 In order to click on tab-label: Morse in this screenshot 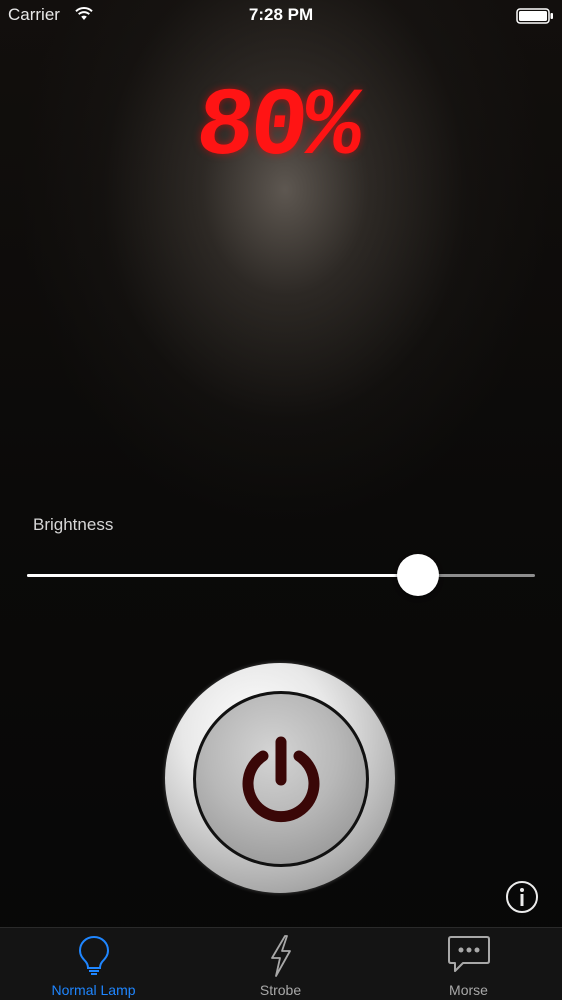, I will do `click(468, 990)`.